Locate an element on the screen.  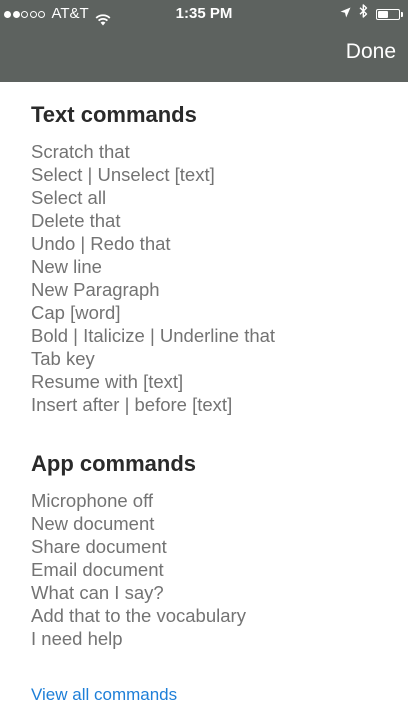
text-command-item: Cap [word] is located at coordinates (76, 312).